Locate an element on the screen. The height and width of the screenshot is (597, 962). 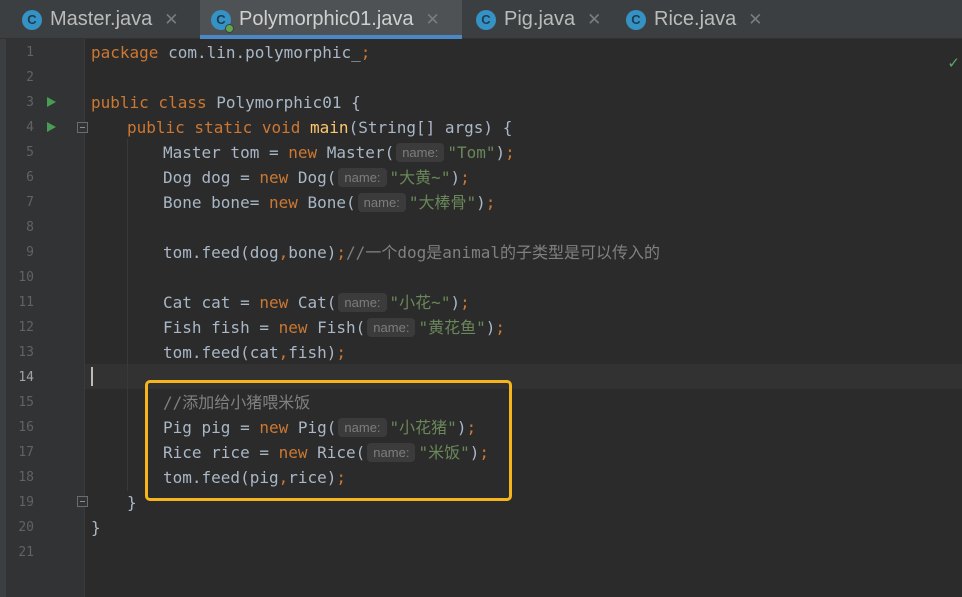
line-number: 18 is located at coordinates (26, 477).